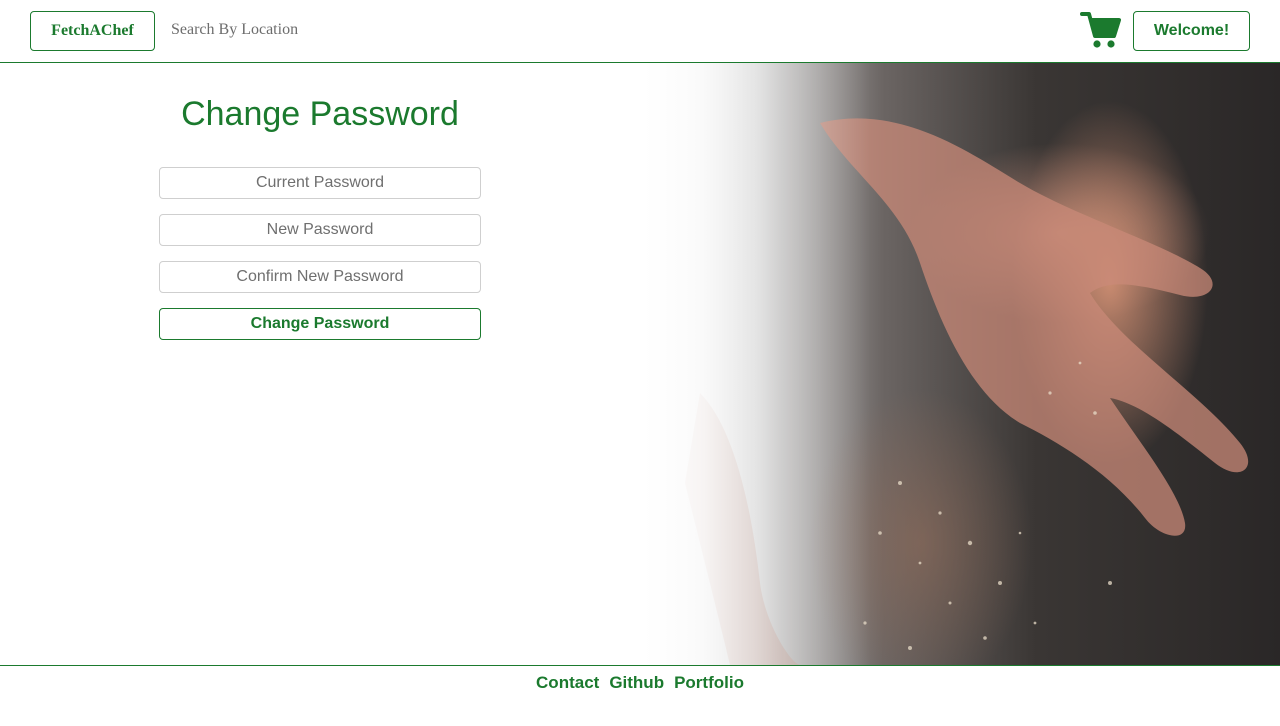 The image size is (1280, 726). Describe the element at coordinates (92, 31) in the screenshot. I see `brand-home-button: FetchAChef` at that location.